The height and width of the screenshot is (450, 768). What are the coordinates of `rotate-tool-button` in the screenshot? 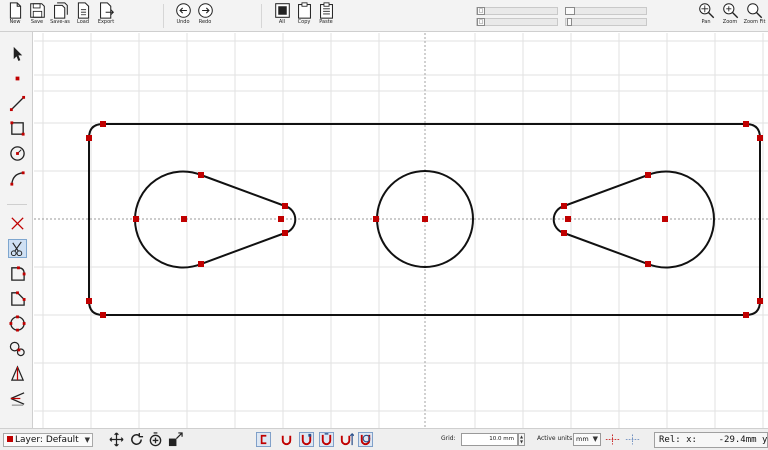 It's located at (136, 439).